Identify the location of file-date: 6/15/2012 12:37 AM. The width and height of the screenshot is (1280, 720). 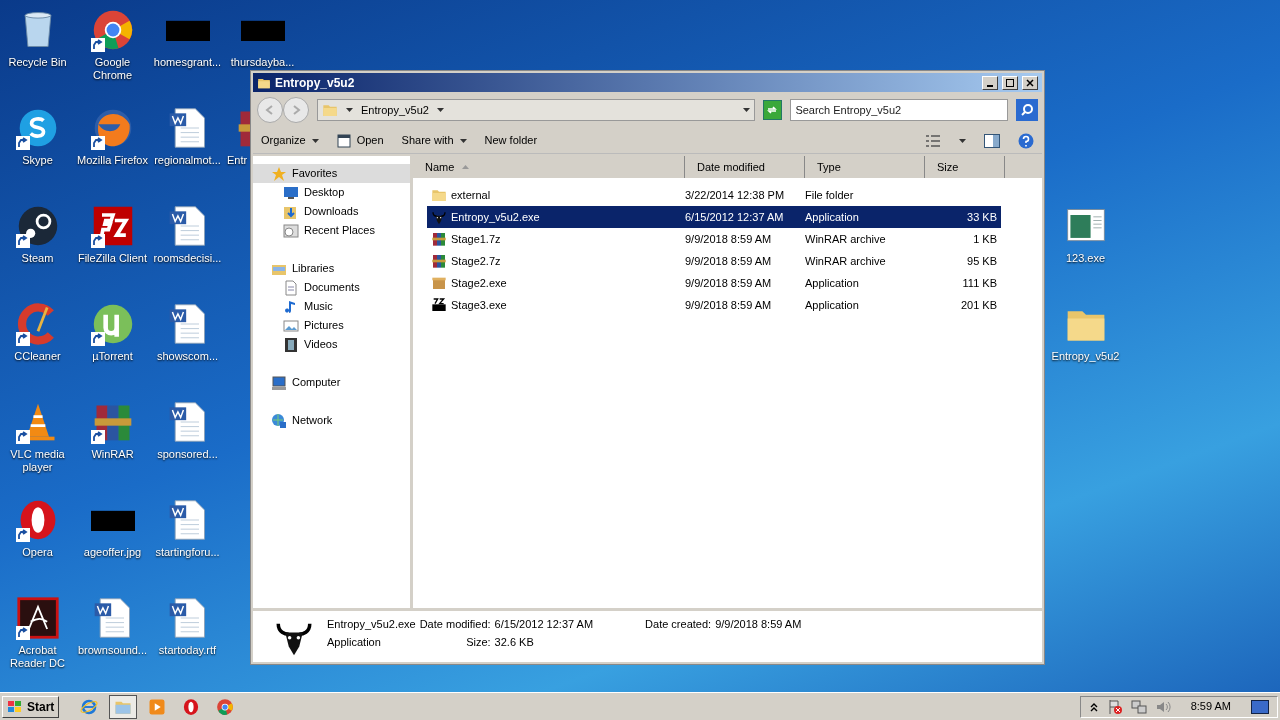
(735, 217).